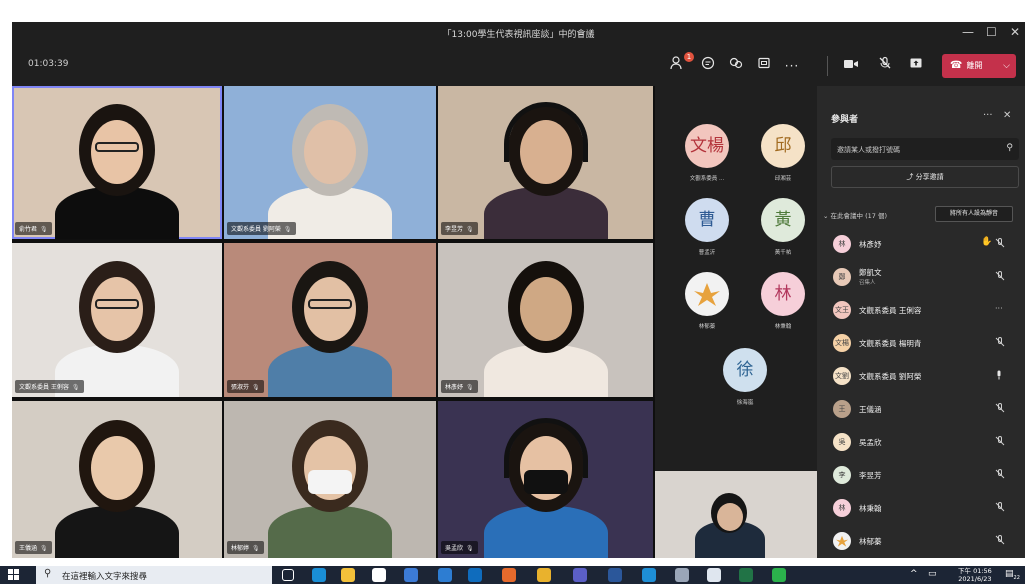  What do you see at coordinates (921, 376) in the screenshot?
I see `participant-row: 文劉 文觀系委員 劉阿榮` at bounding box center [921, 376].